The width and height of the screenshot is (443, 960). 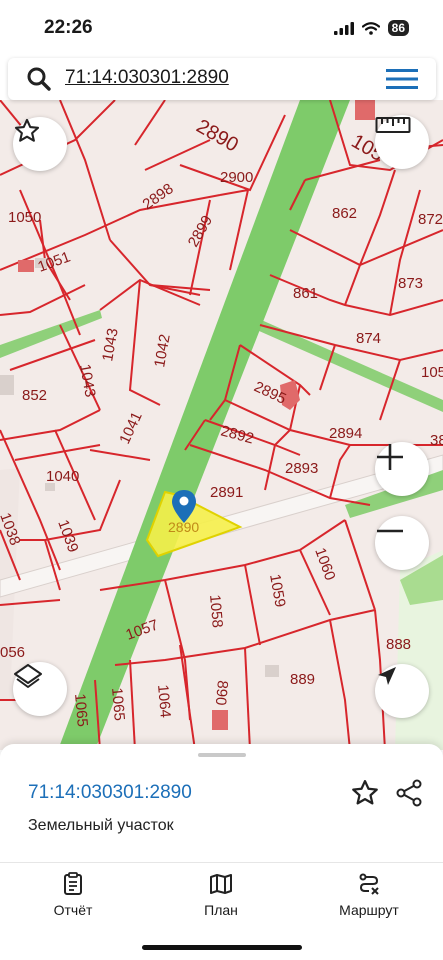 I want to click on plot-label: 890, so click(x=221, y=693).